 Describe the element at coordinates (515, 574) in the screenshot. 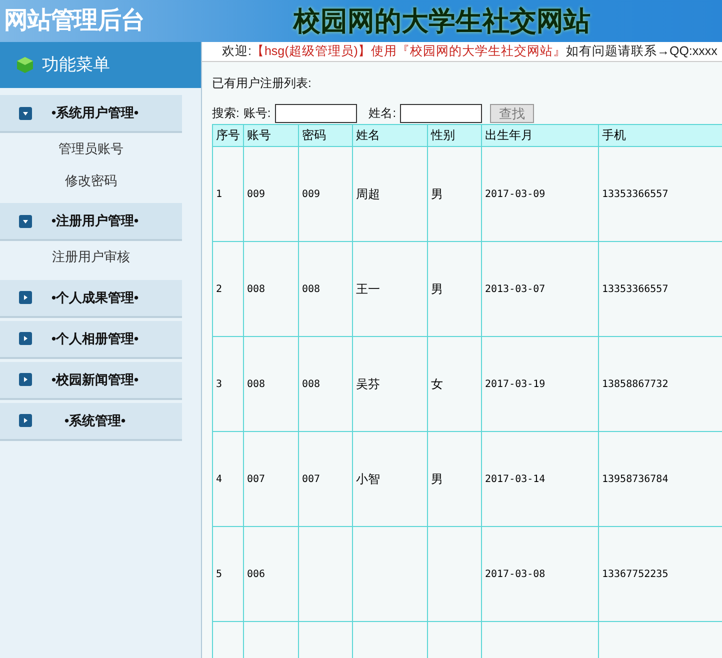

I see `table-cell: 2017-03-08` at that location.